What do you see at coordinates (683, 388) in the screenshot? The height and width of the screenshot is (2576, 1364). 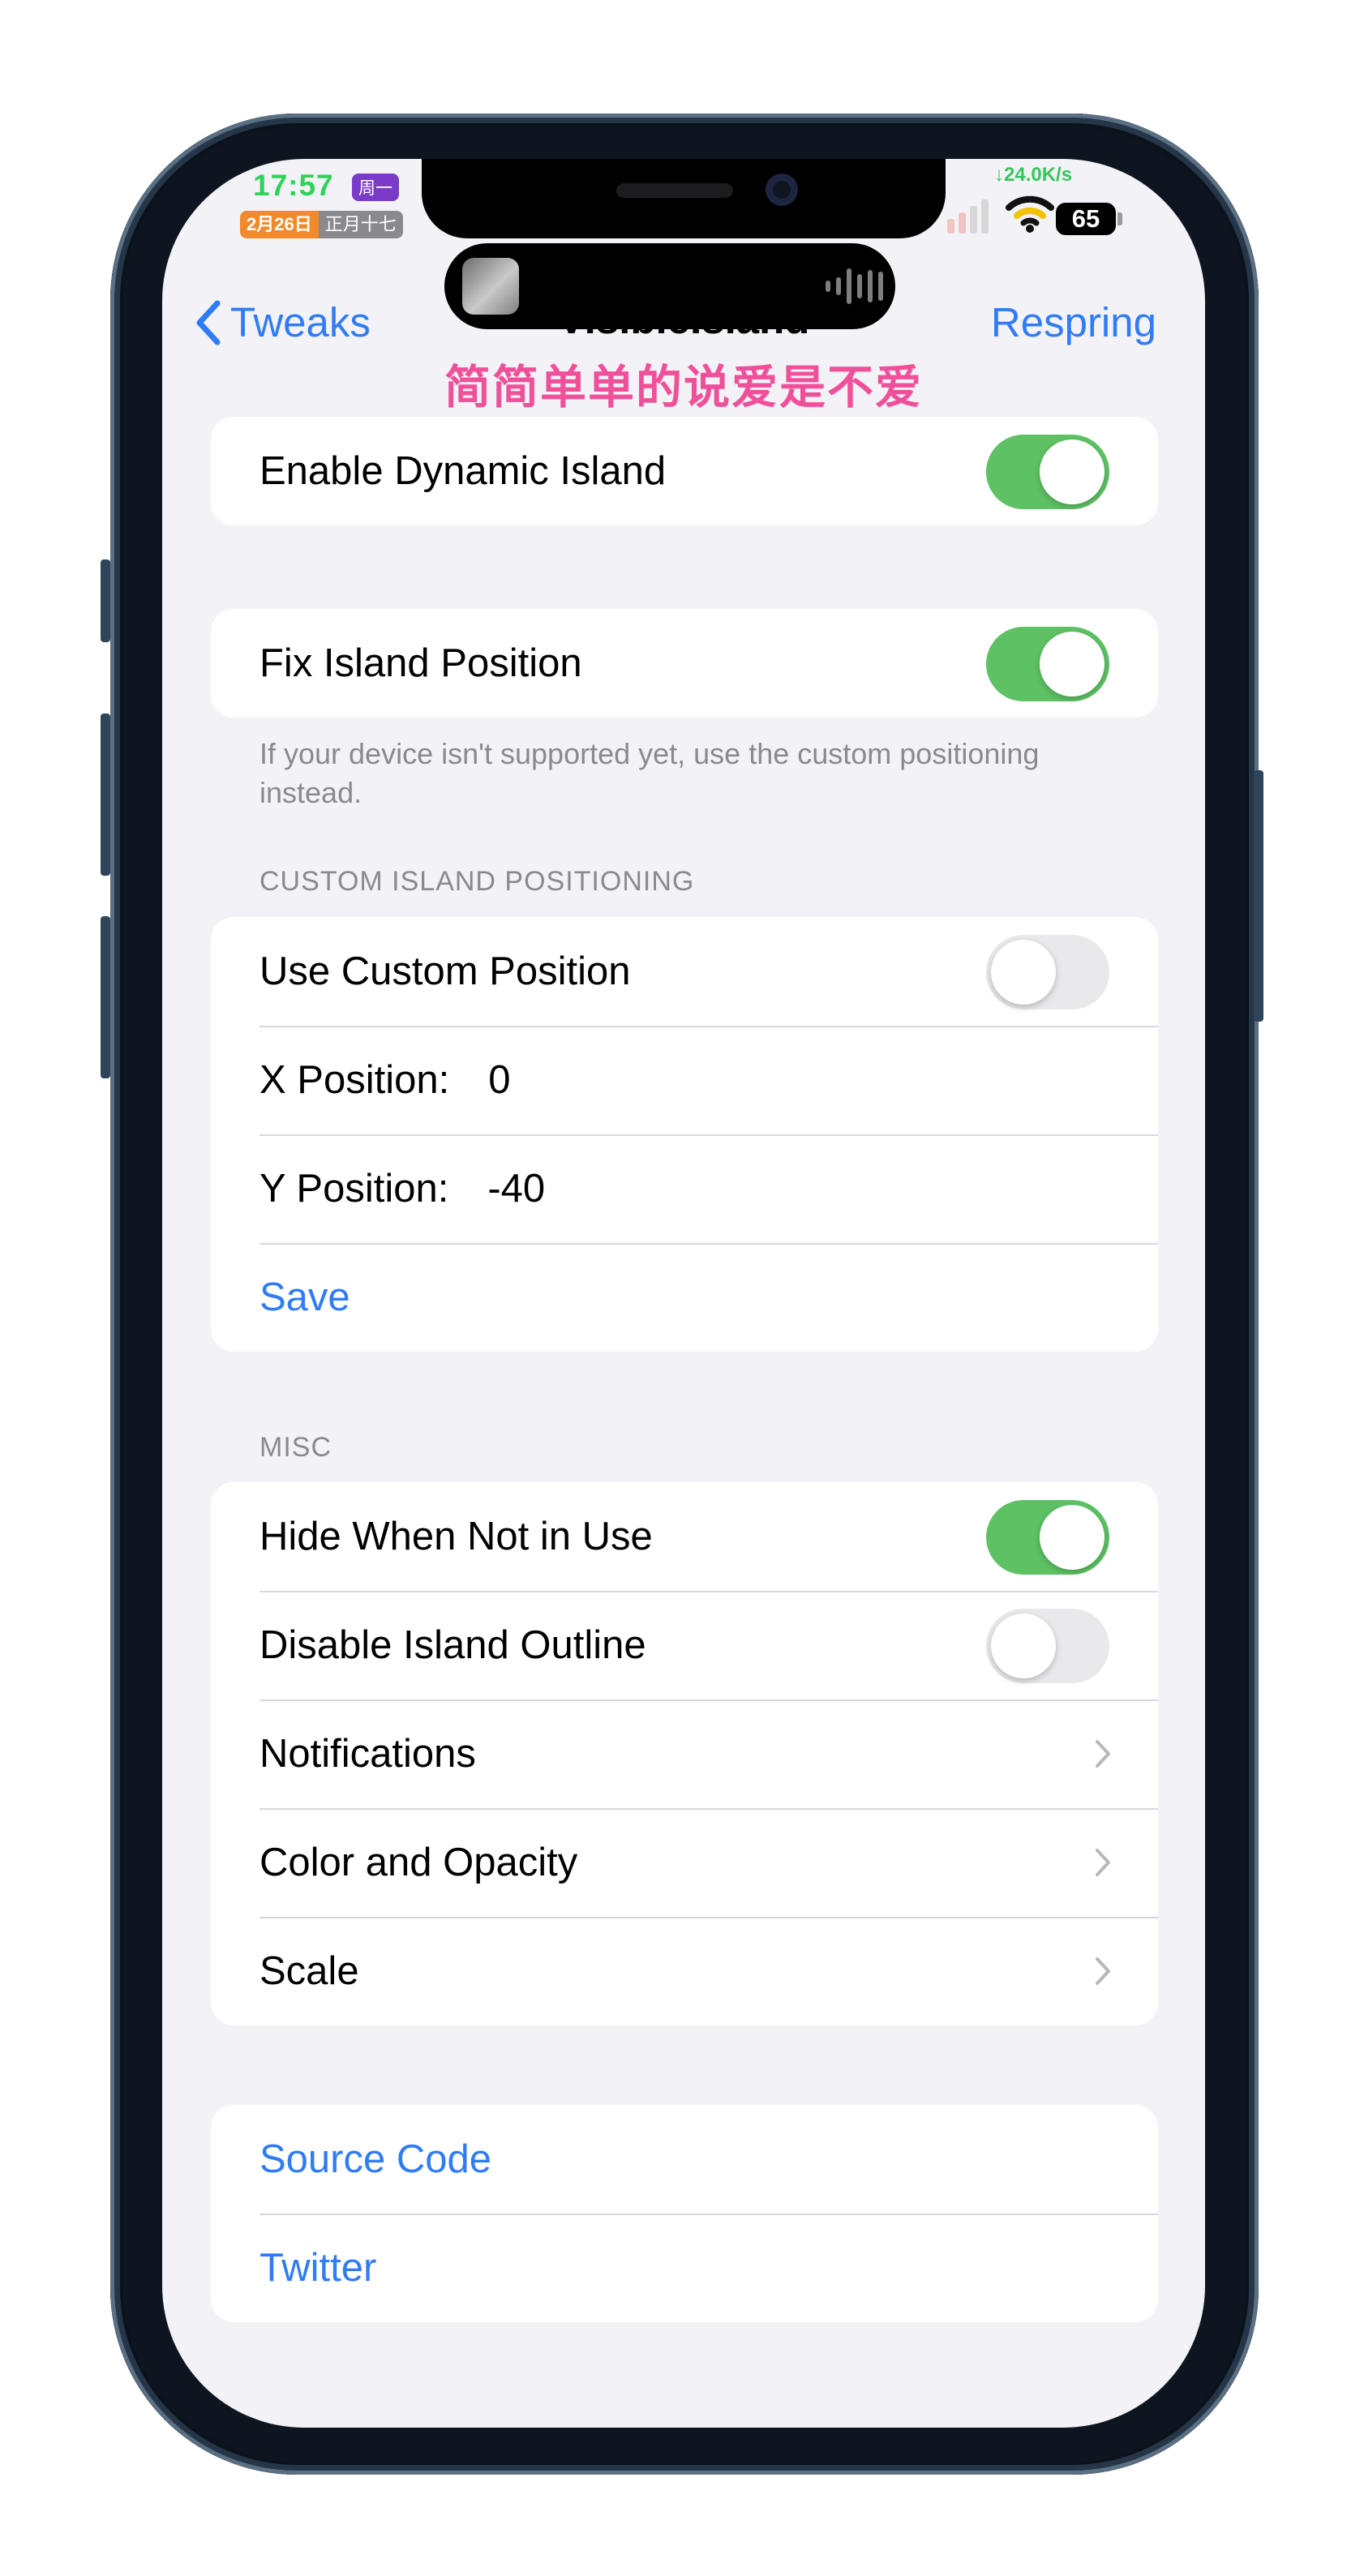 I see `overlay-caption: 简简单单的说爱是不爱` at bounding box center [683, 388].